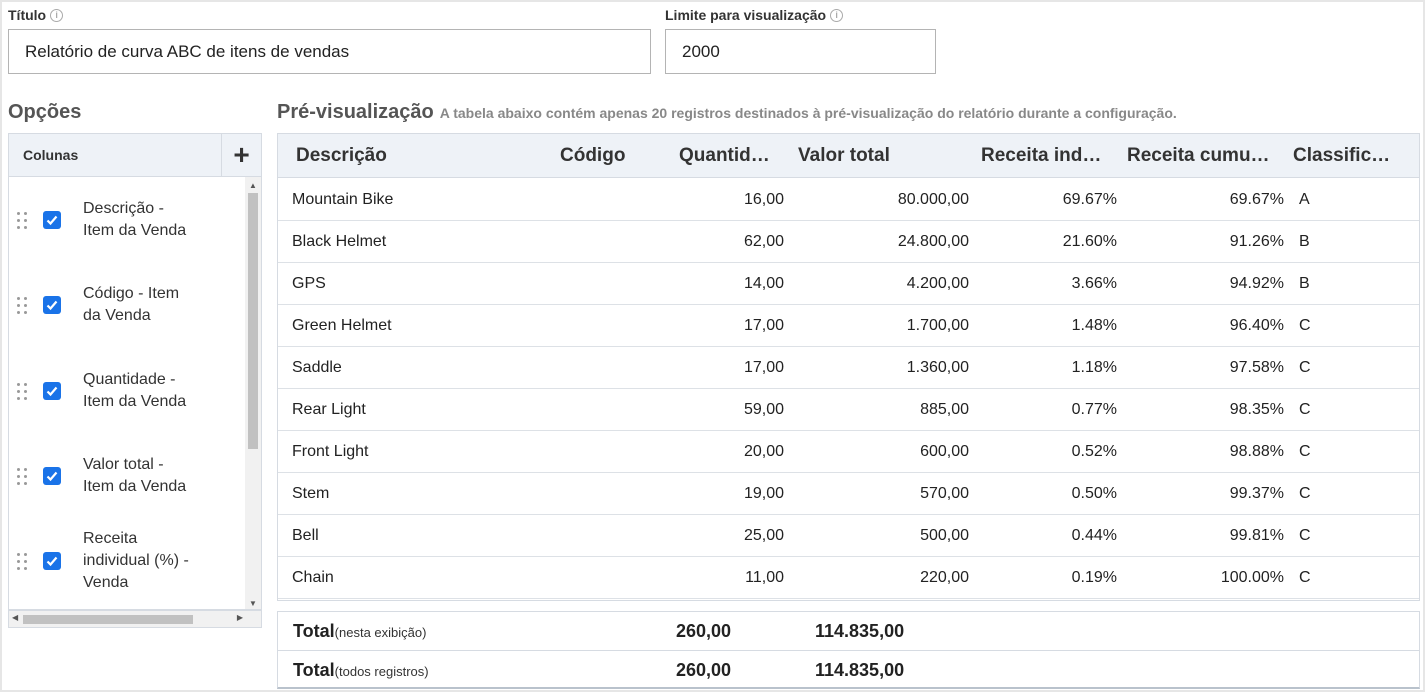 This screenshot has width=1425, height=692. Describe the element at coordinates (329, 51) in the screenshot. I see `title-input` at that location.